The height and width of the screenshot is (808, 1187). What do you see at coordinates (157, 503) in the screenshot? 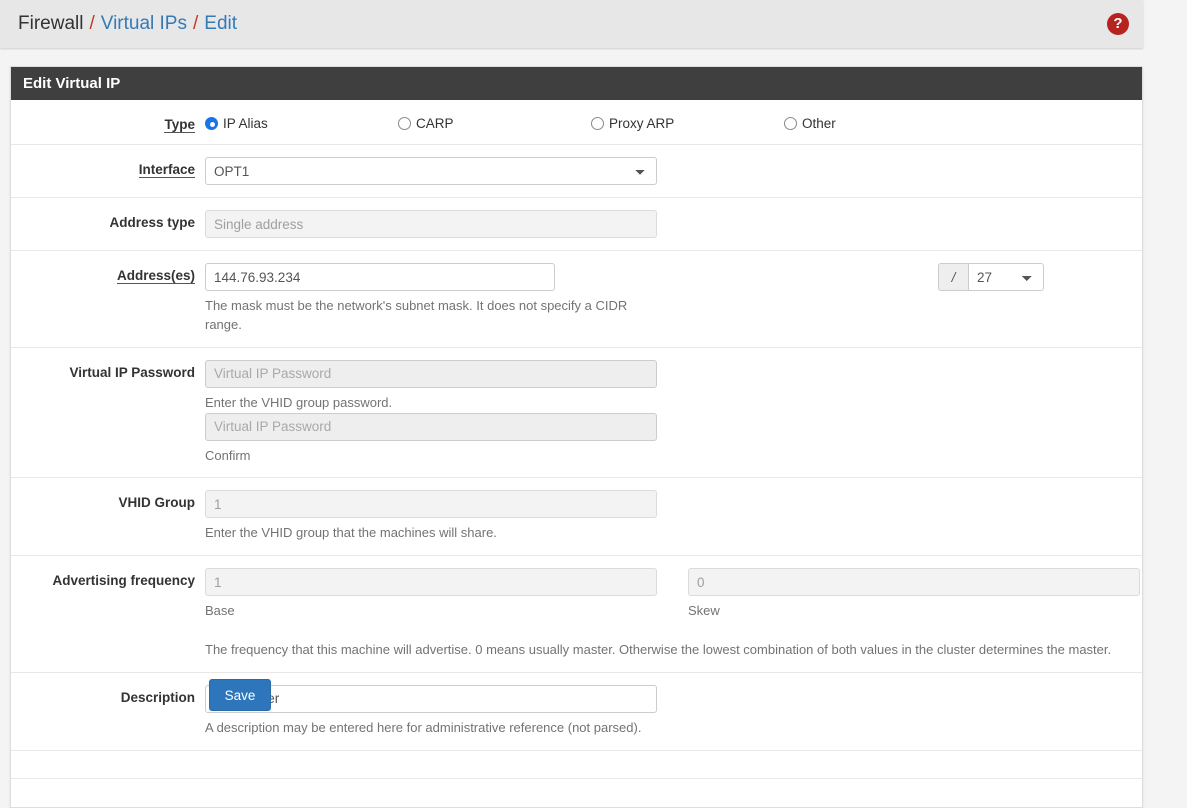
I see `label-vhid-group: VHID Group` at bounding box center [157, 503].